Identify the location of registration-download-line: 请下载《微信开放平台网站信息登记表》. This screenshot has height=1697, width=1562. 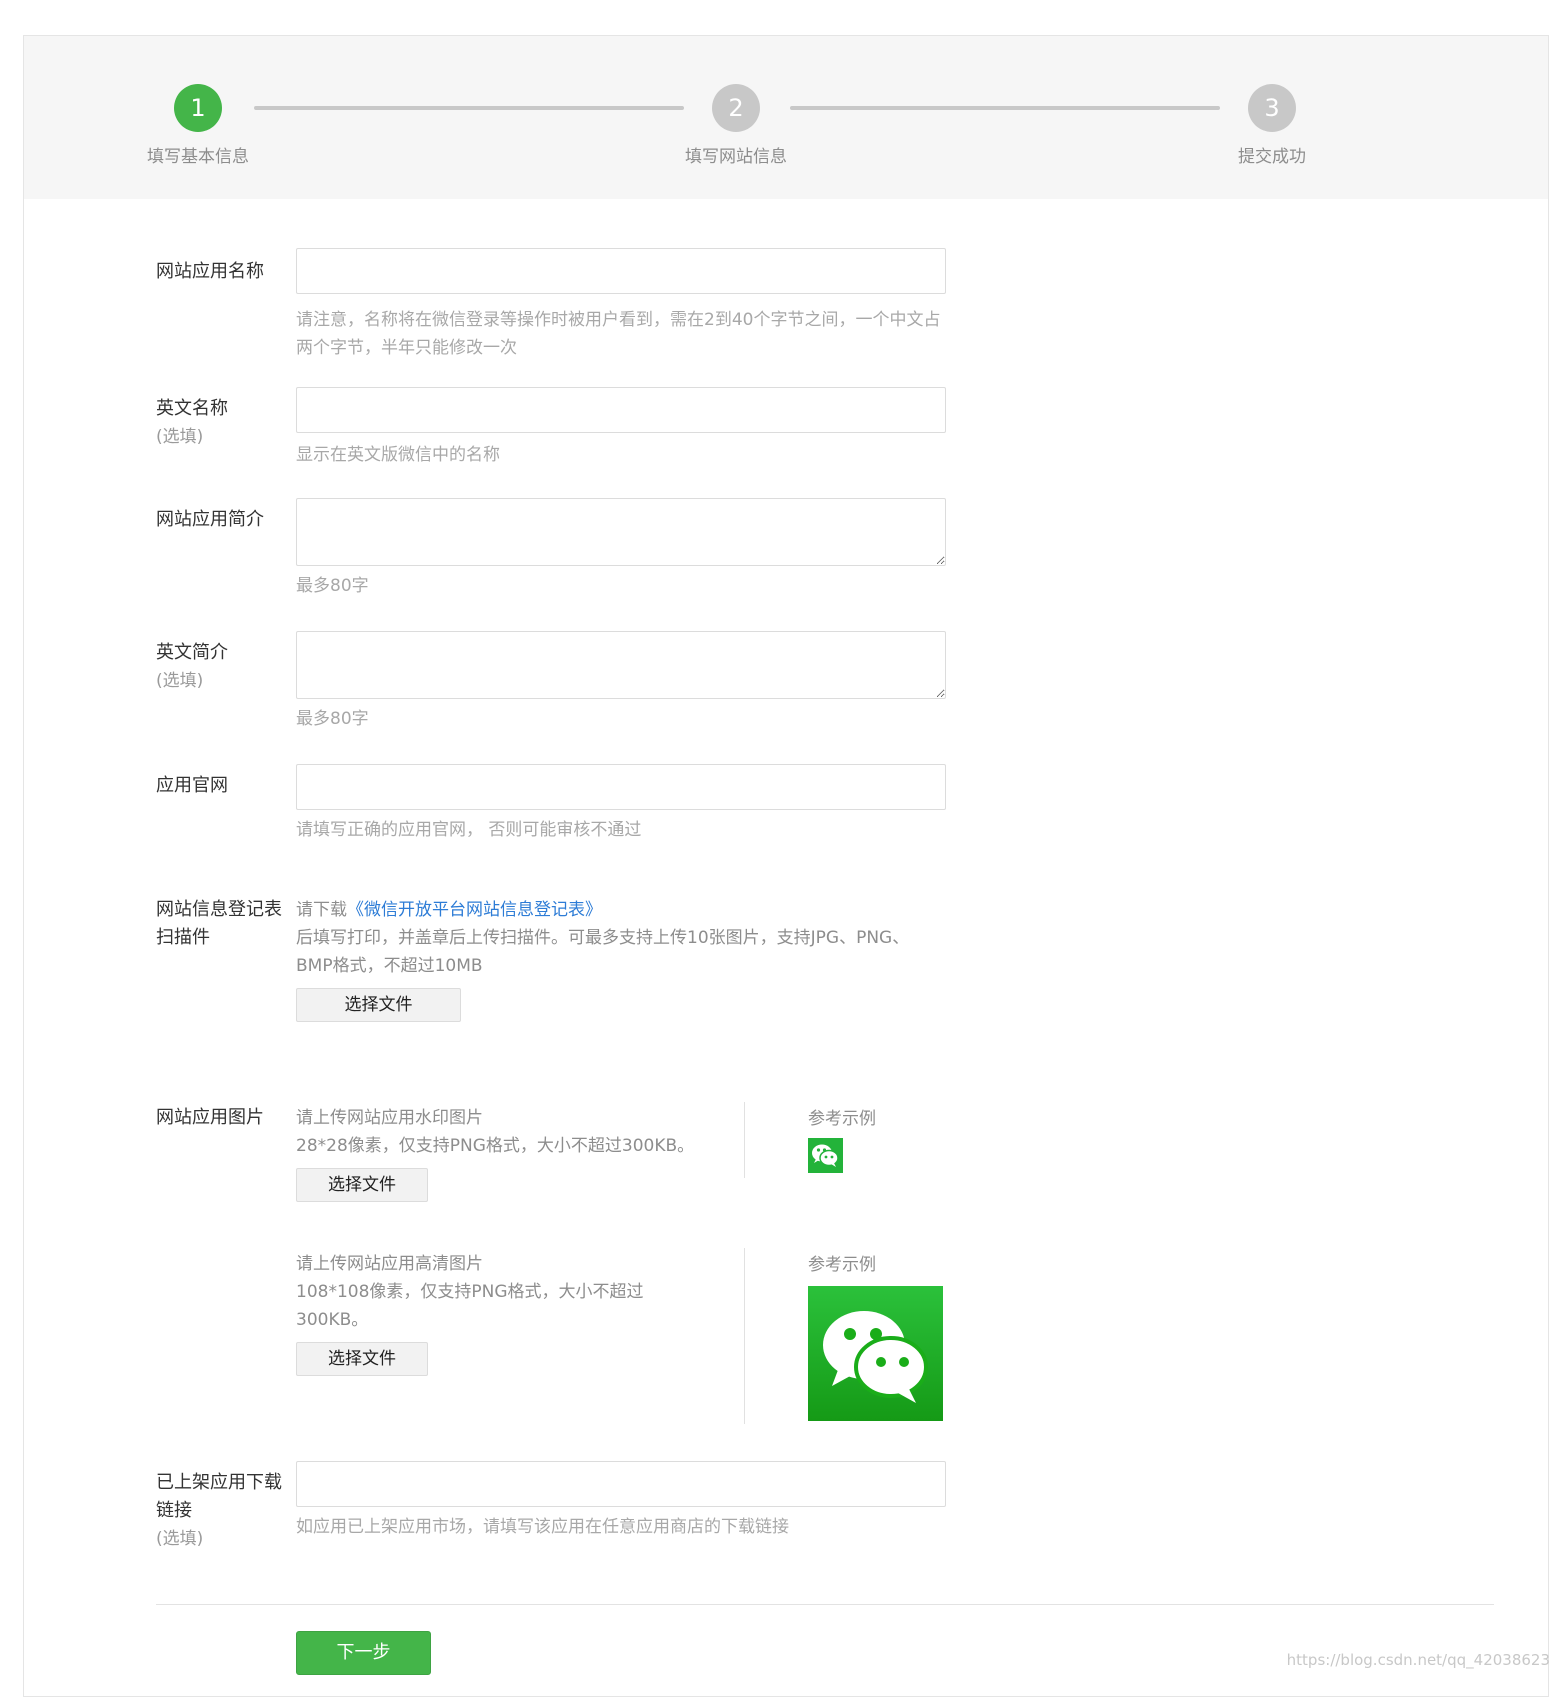
(621, 910).